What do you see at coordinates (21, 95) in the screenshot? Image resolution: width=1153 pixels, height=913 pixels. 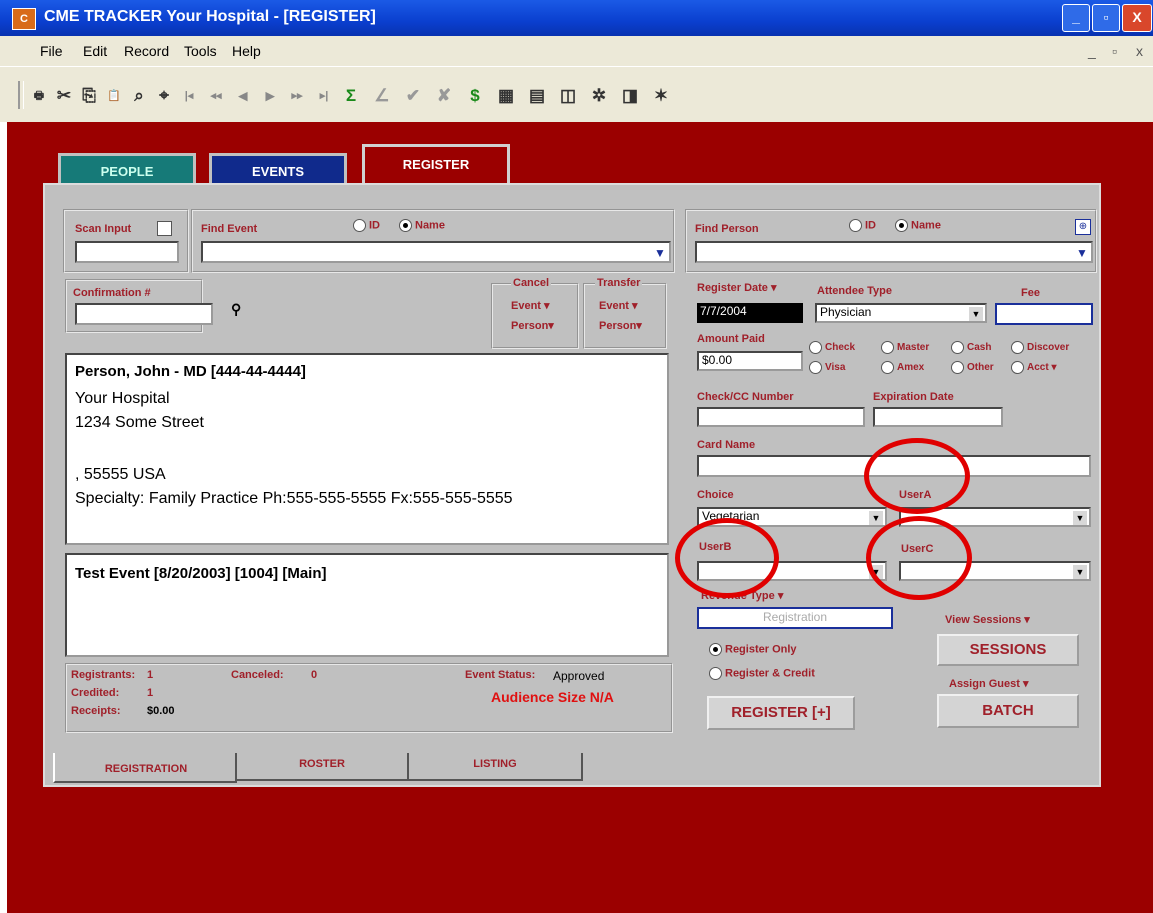 I see `toolbar-grip` at bounding box center [21, 95].